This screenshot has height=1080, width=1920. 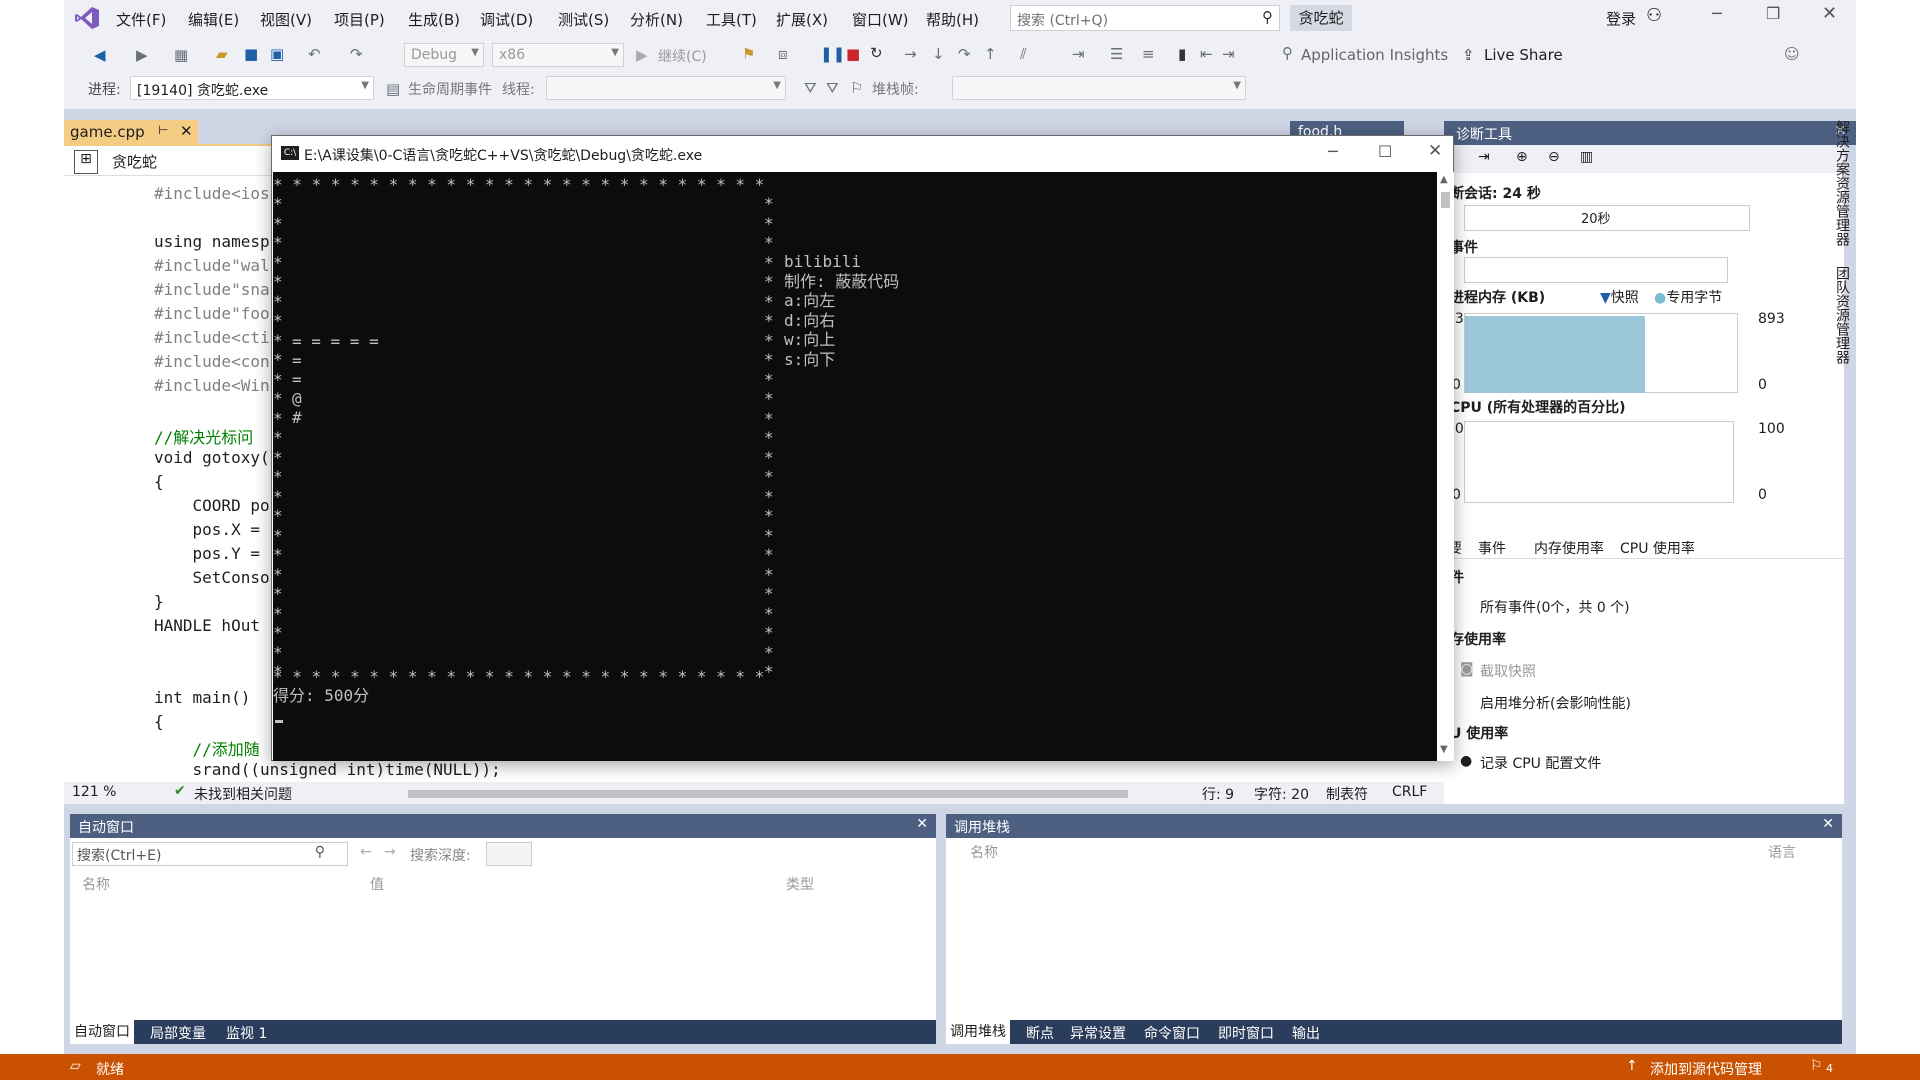 What do you see at coordinates (731, 19) in the screenshot?
I see `menu-item-8: 工具(T)` at bounding box center [731, 19].